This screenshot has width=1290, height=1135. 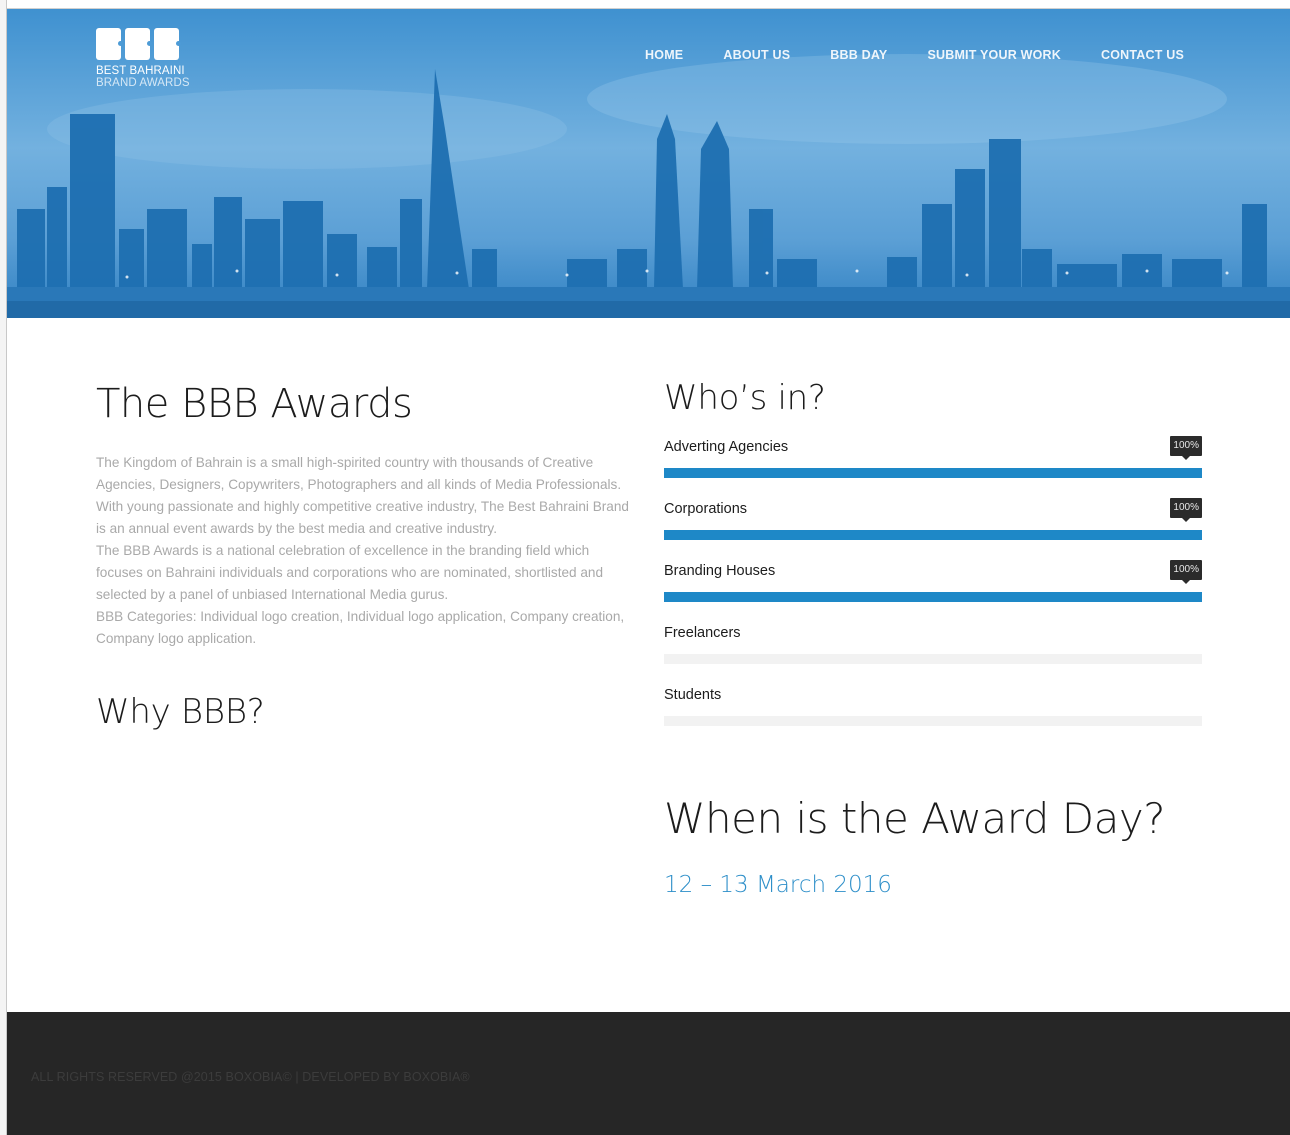 I want to click on logo-mark-group, so click(x=151, y=44).